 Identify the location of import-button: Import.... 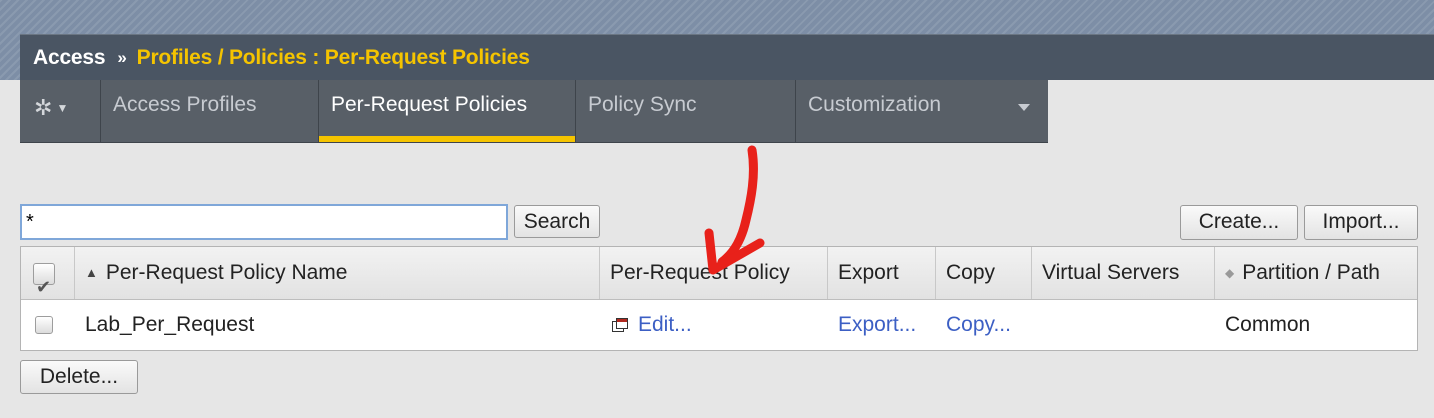
(1361, 222).